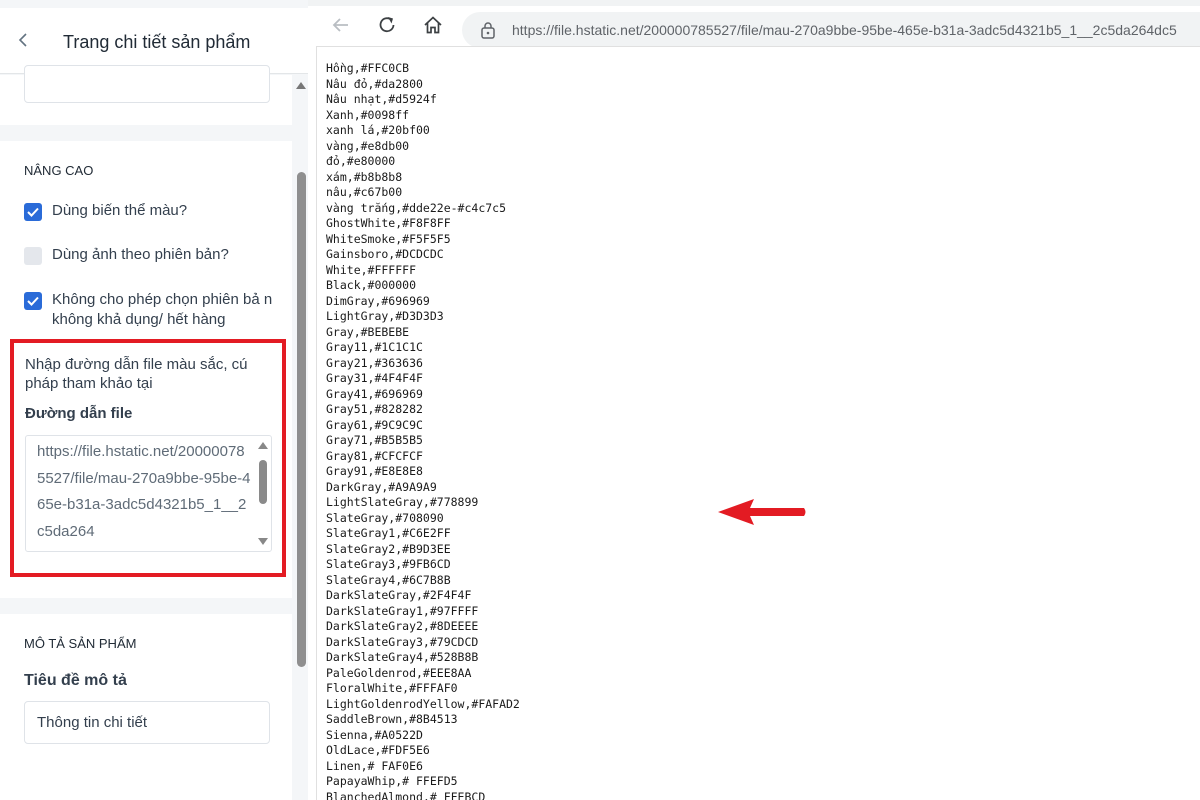  Describe the element at coordinates (75, 680) in the screenshot. I see `description-title-label: Tiêu đề mô tả` at that location.